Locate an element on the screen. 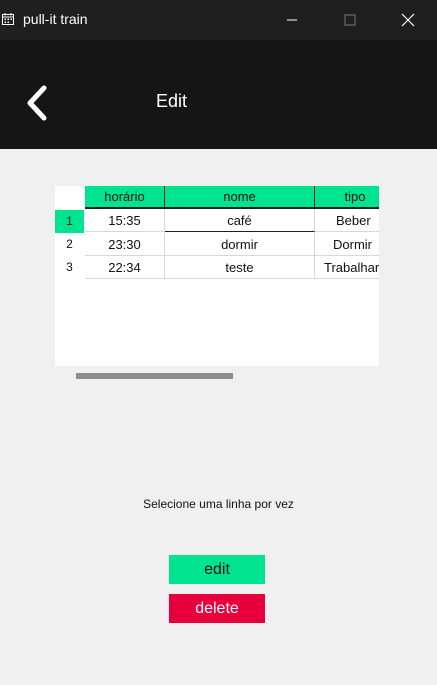 The image size is (437, 685). close-button is located at coordinates (408, 20).